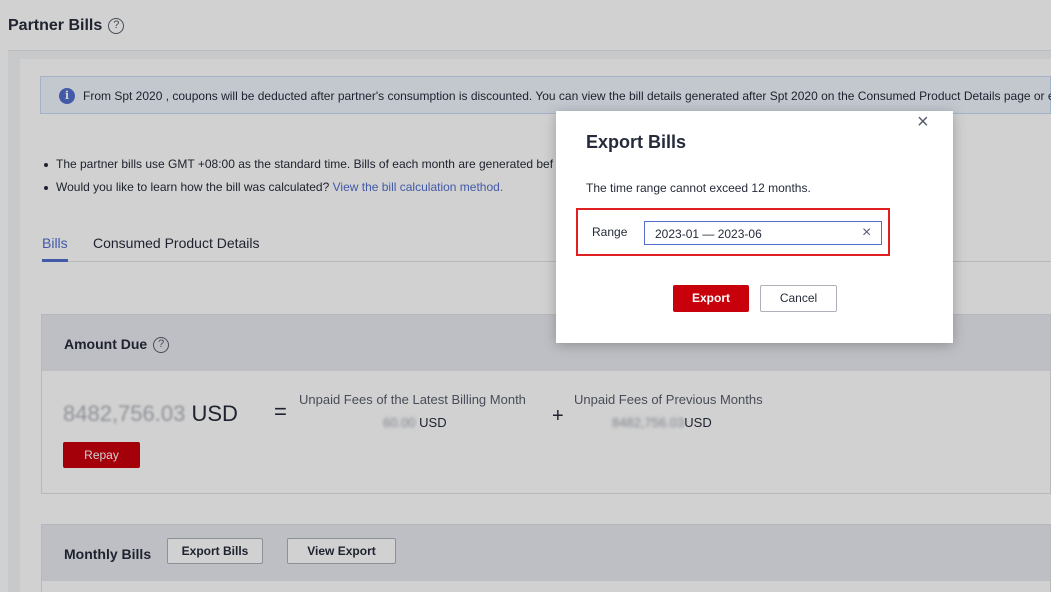  Describe the element at coordinates (711, 298) in the screenshot. I see `export-button: Export` at that location.